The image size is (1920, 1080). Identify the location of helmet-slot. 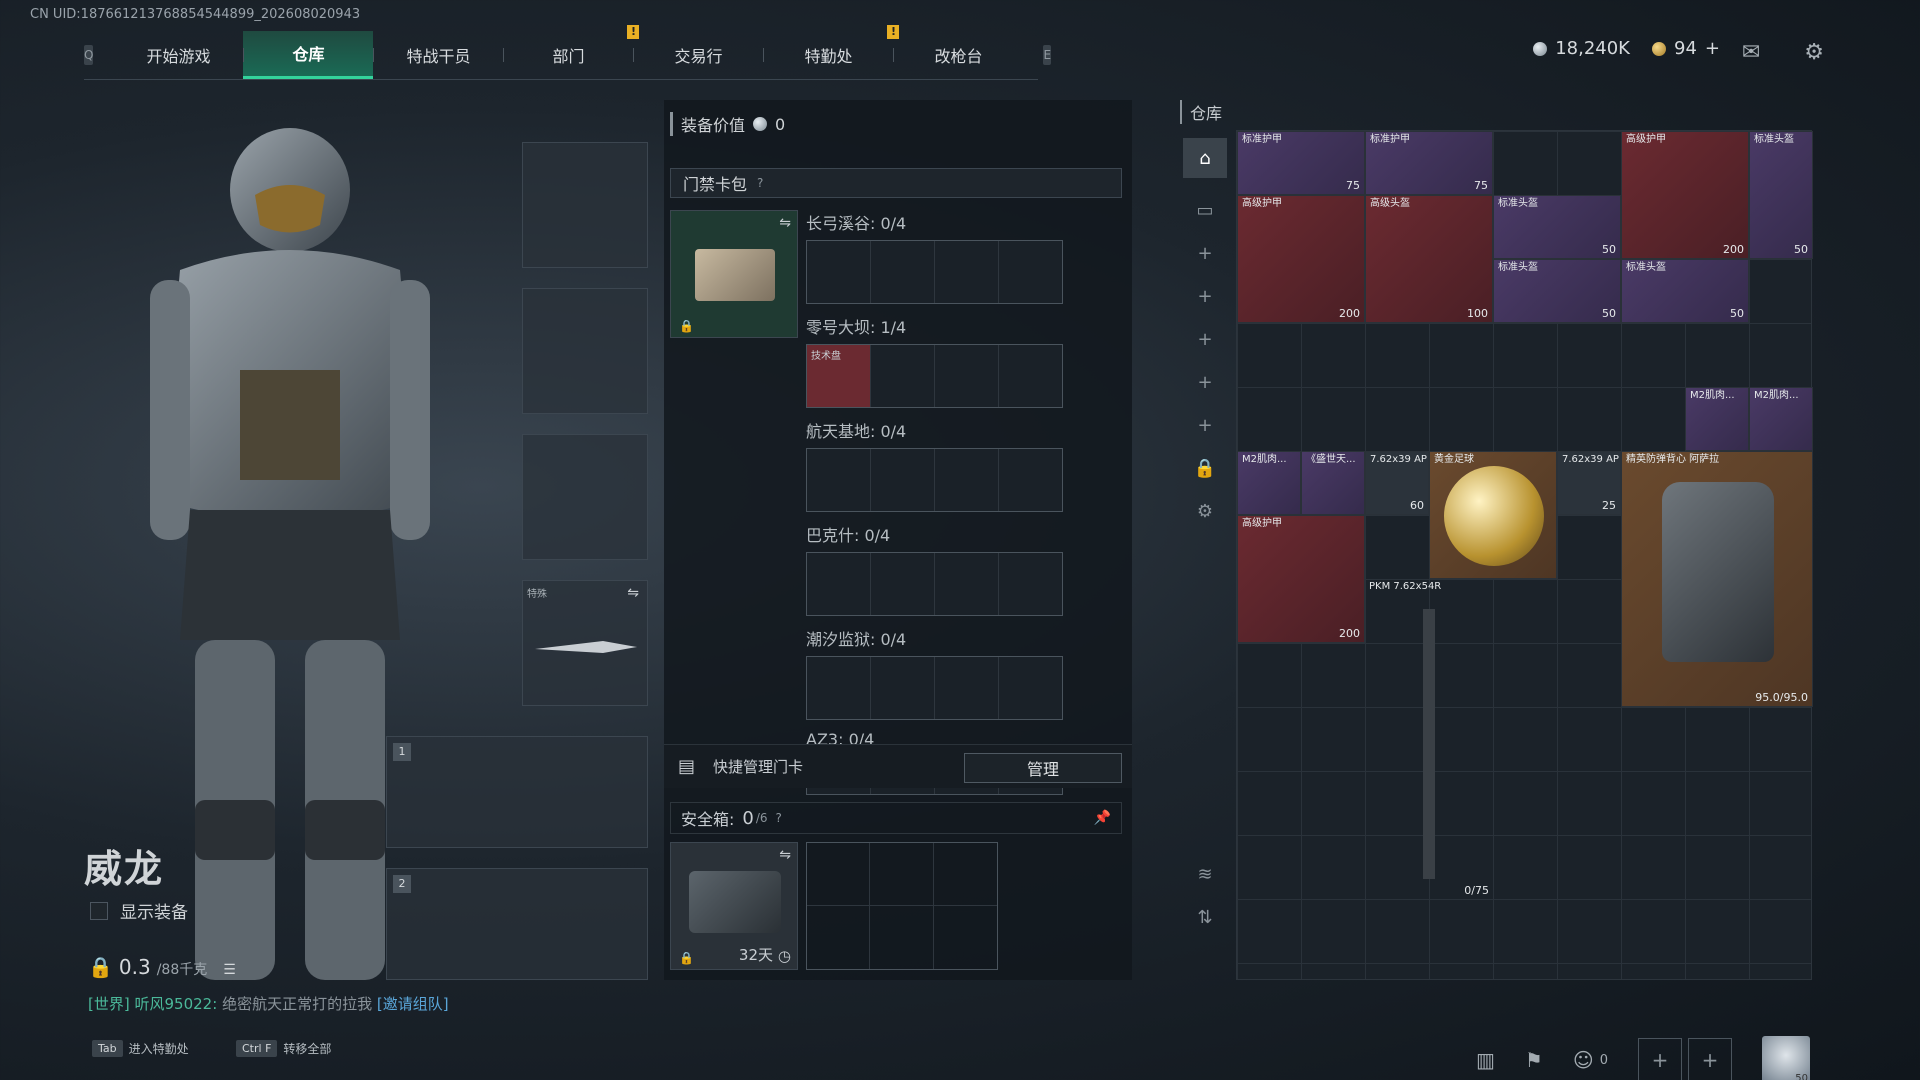
(585, 205).